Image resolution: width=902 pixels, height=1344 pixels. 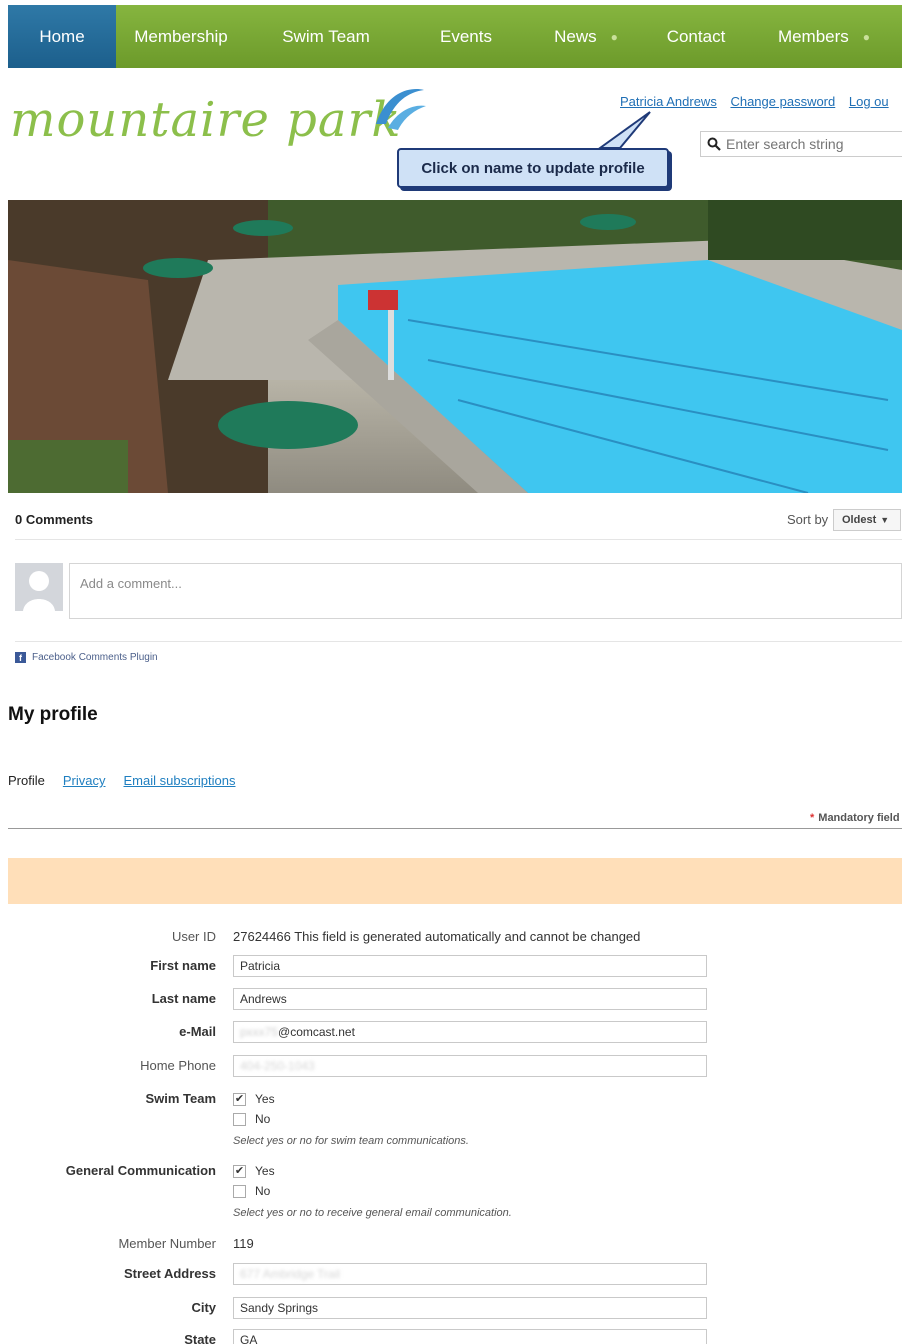 I want to click on search-icon, so click(x=714, y=144).